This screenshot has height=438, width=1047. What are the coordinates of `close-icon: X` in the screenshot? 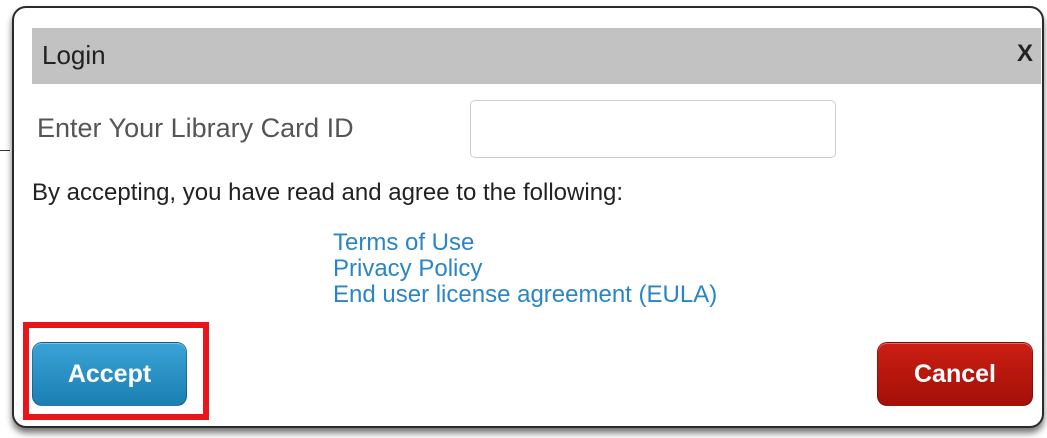 It's located at (1025, 54).